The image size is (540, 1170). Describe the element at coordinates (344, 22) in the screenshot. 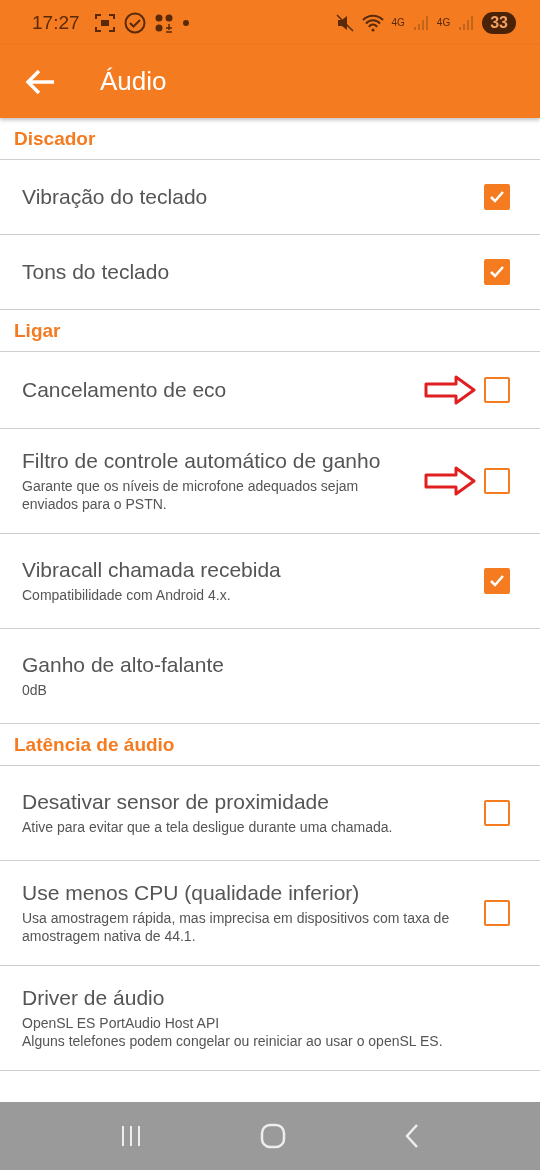

I see `mute-icon` at that location.